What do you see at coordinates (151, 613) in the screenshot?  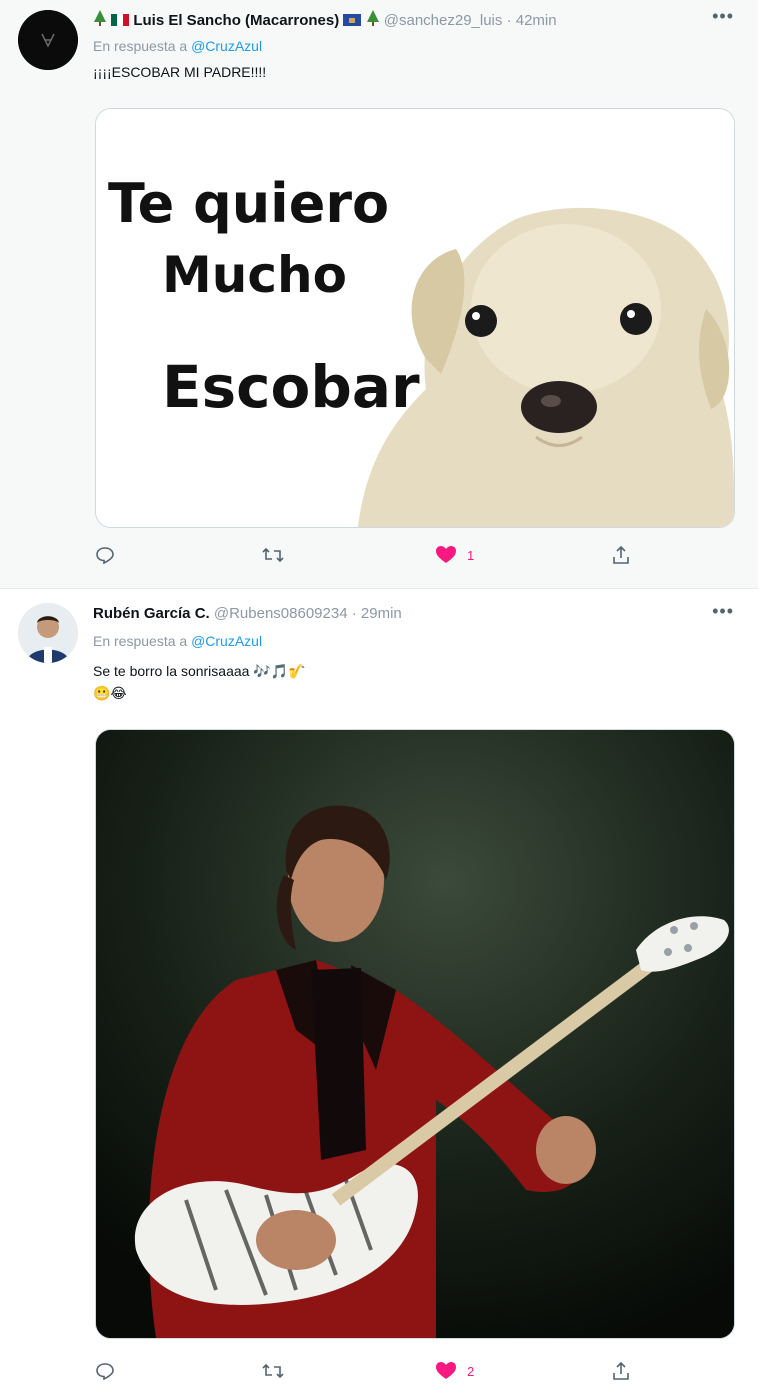 I see `author-name: Rubén García C.` at bounding box center [151, 613].